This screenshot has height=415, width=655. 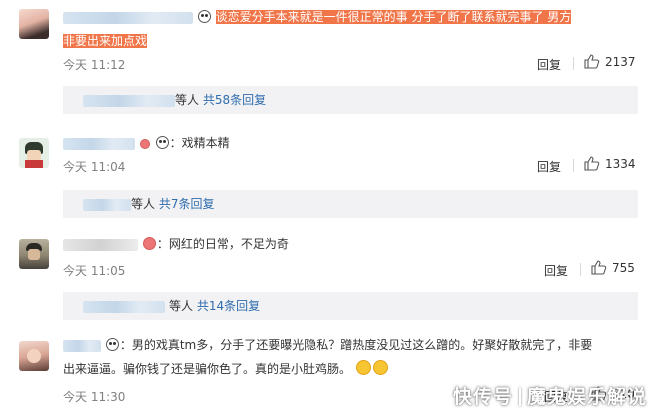 What do you see at coordinates (482, 397) in the screenshot?
I see `watermark-source: 快传号` at bounding box center [482, 397].